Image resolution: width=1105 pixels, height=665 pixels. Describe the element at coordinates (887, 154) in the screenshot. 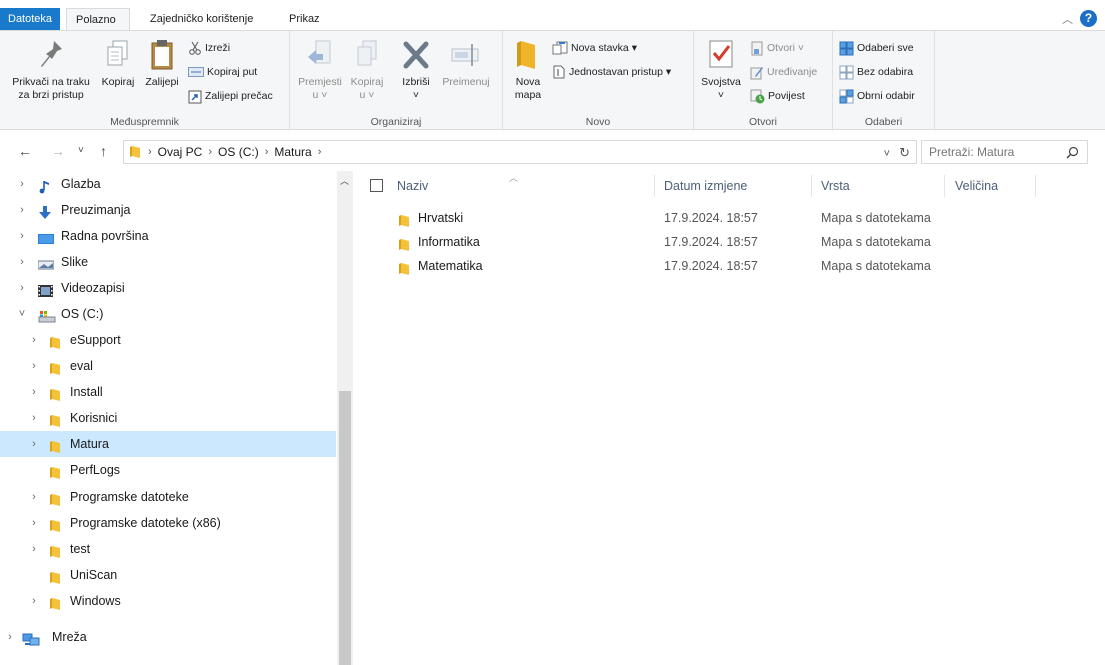

I see `address-history-chevron-icon: ˅` at that location.